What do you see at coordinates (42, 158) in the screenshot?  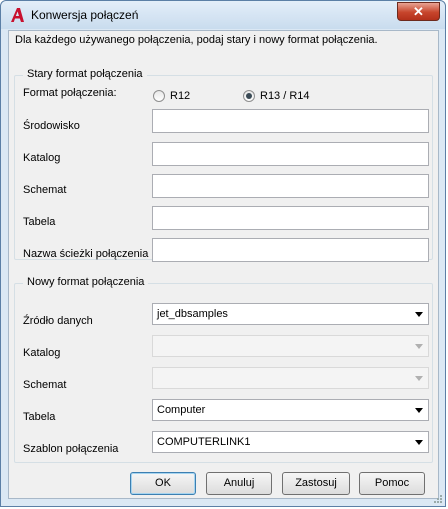 I see `catalog-label: Katalog` at bounding box center [42, 158].